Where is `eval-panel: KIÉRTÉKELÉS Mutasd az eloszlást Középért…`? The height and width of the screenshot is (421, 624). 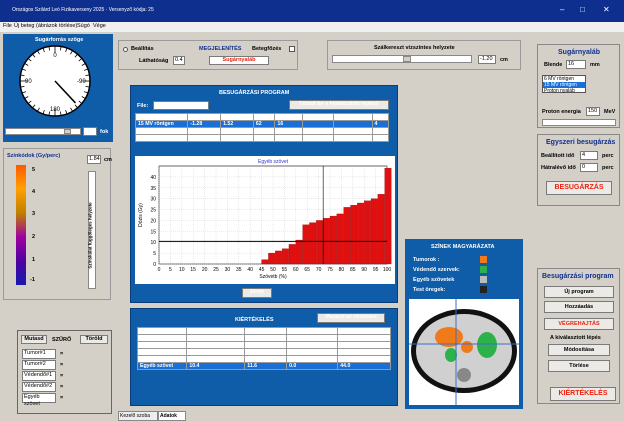
eval-panel: KIÉRTÉKELÉS Mutasd az eloszlást Középért… is located at coordinates (264, 357).